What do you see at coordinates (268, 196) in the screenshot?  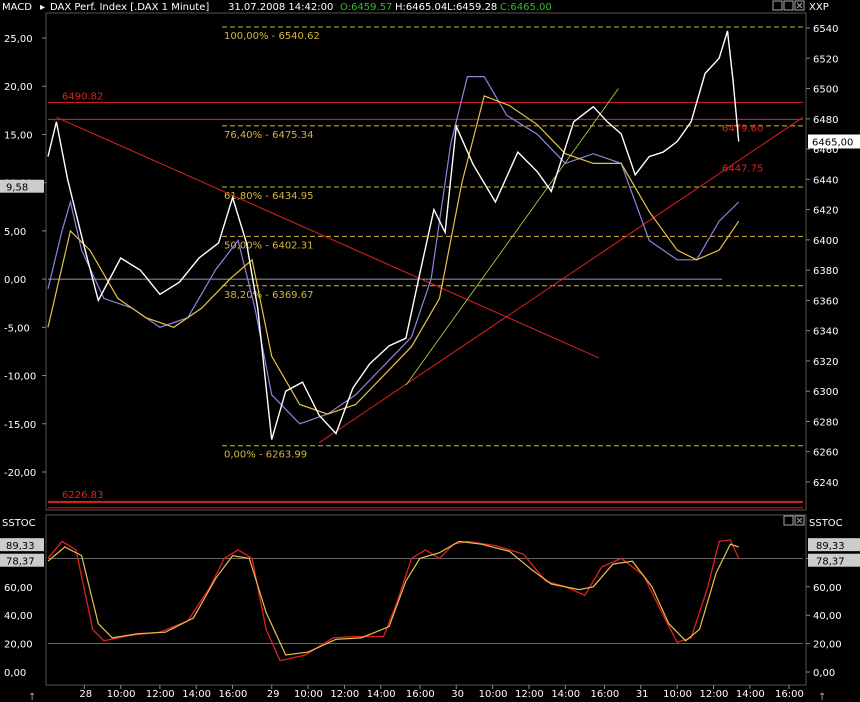 I see `fib-level-label: 61,80% - 6434.95` at bounding box center [268, 196].